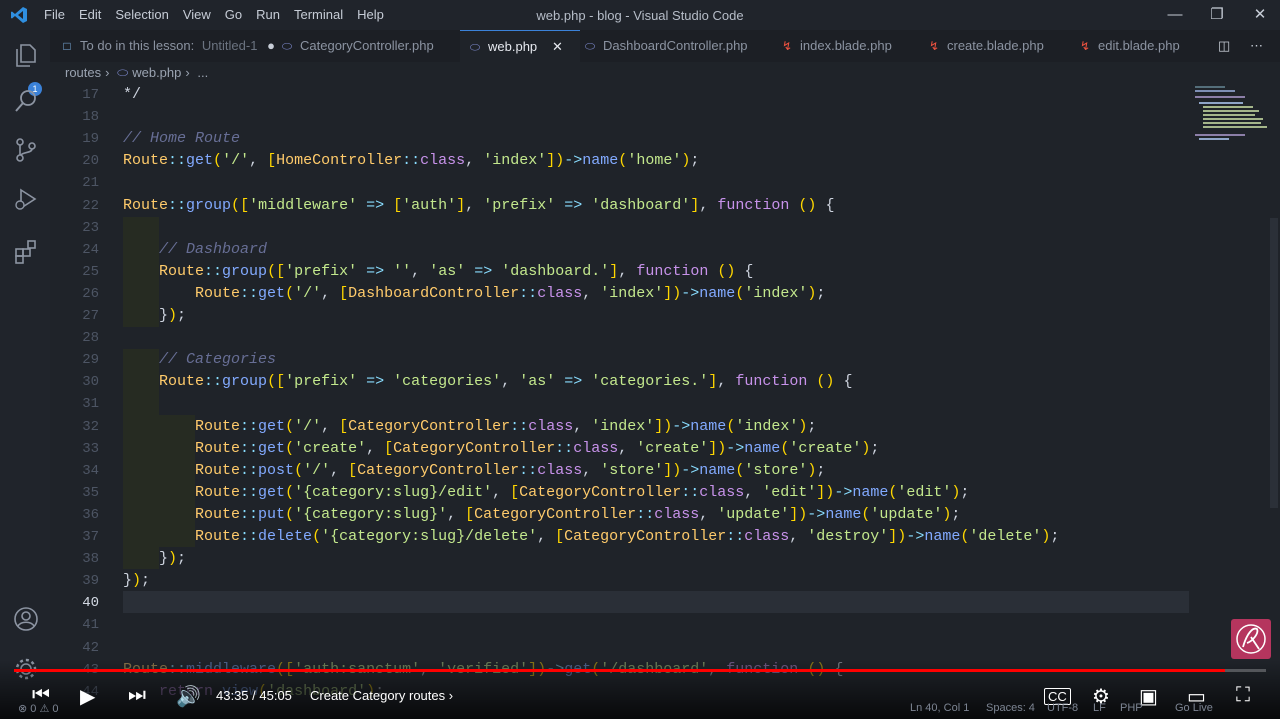 The width and height of the screenshot is (1280, 719). I want to click on close-tab-icon: ✕, so click(557, 47).